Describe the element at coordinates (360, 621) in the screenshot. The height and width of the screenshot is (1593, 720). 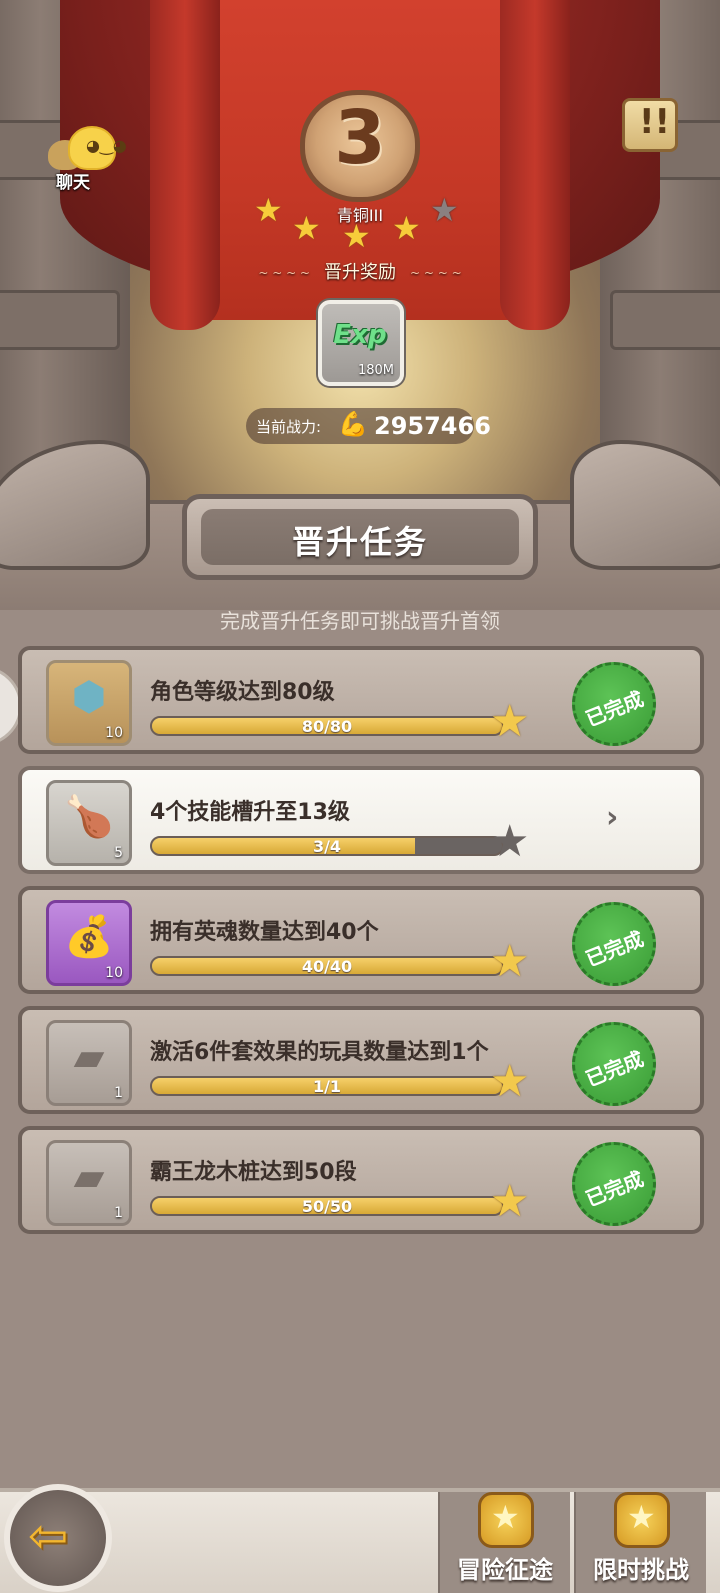
I see `section-hint: 完成晋升任务即可挑战晋升首领` at that location.